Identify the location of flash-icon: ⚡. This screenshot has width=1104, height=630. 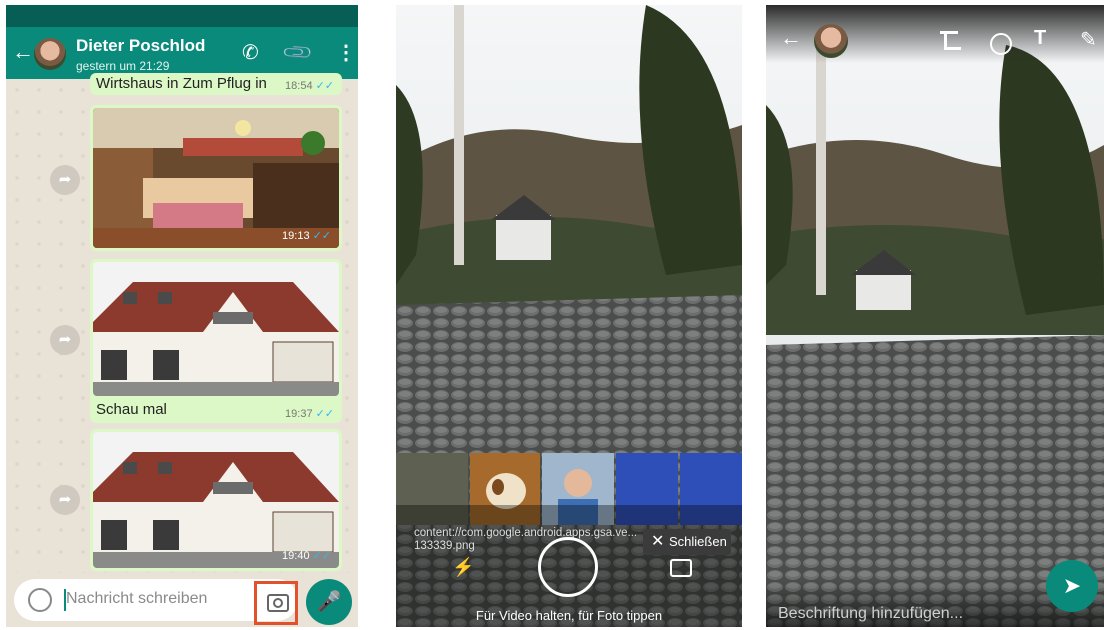
(463, 567).